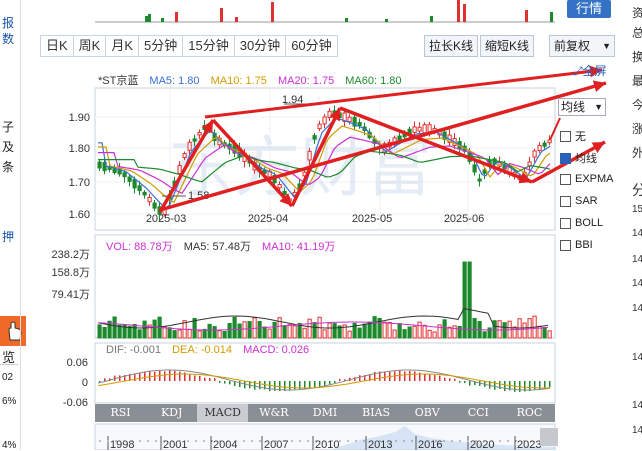 This screenshot has width=642, height=451. Describe the element at coordinates (273, 413) in the screenshot. I see `tab-wr: W&R` at that location.